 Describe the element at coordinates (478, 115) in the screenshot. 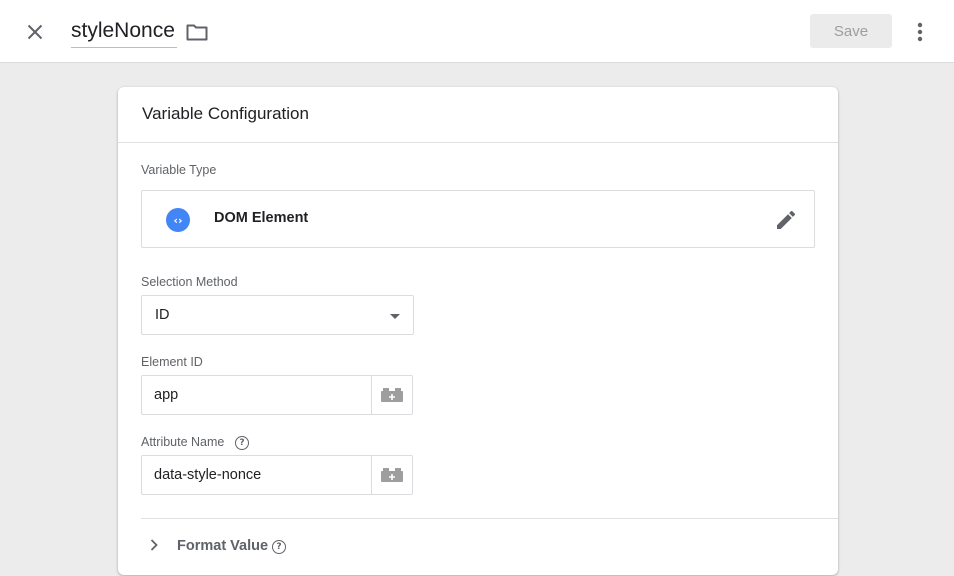

I see `card-header: Variable Configuration` at that location.